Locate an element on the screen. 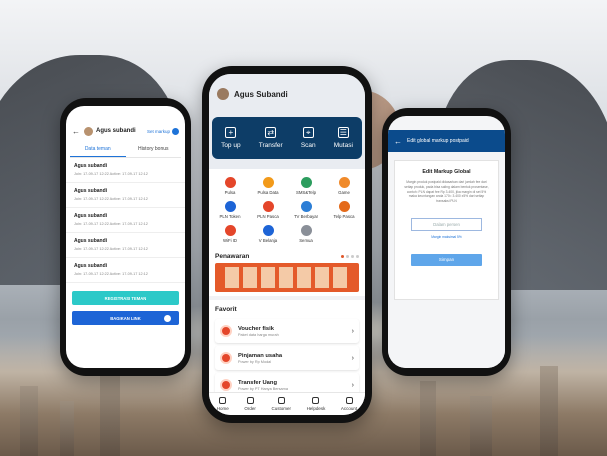 This screenshot has height=456, width=607. customer-icon is located at coordinates (281, 400).